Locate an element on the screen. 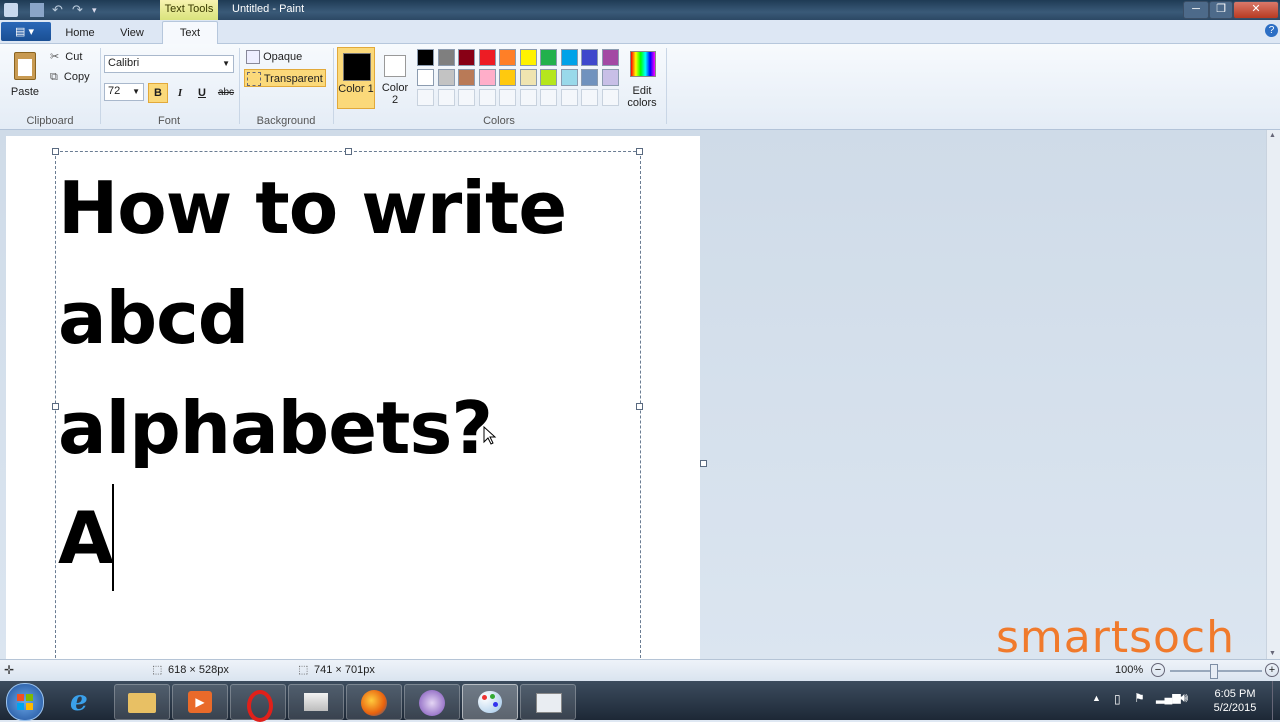 The image size is (1280, 722). save-icon is located at coordinates (37, 10).